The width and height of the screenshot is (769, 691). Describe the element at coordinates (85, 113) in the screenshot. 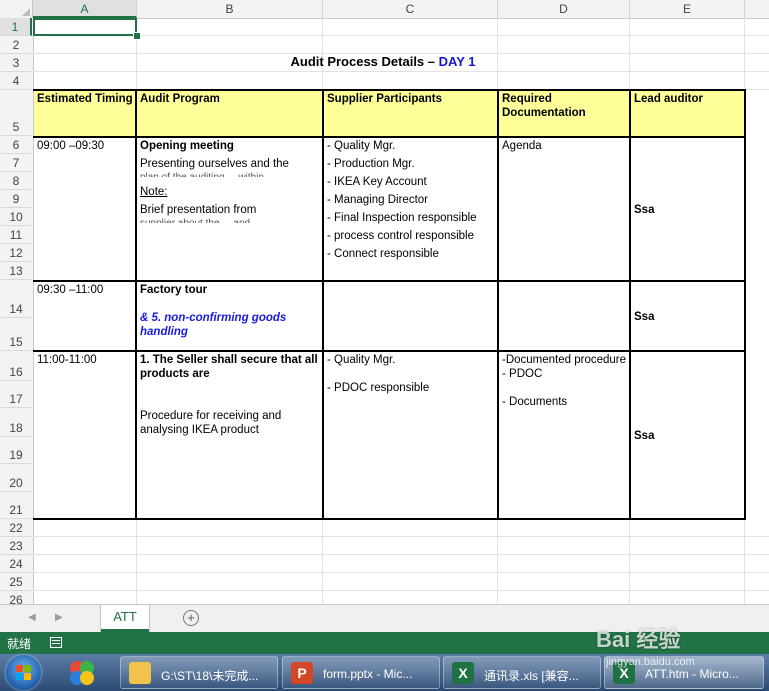

I see `header-estimated-timing: Estimated Timing` at that location.